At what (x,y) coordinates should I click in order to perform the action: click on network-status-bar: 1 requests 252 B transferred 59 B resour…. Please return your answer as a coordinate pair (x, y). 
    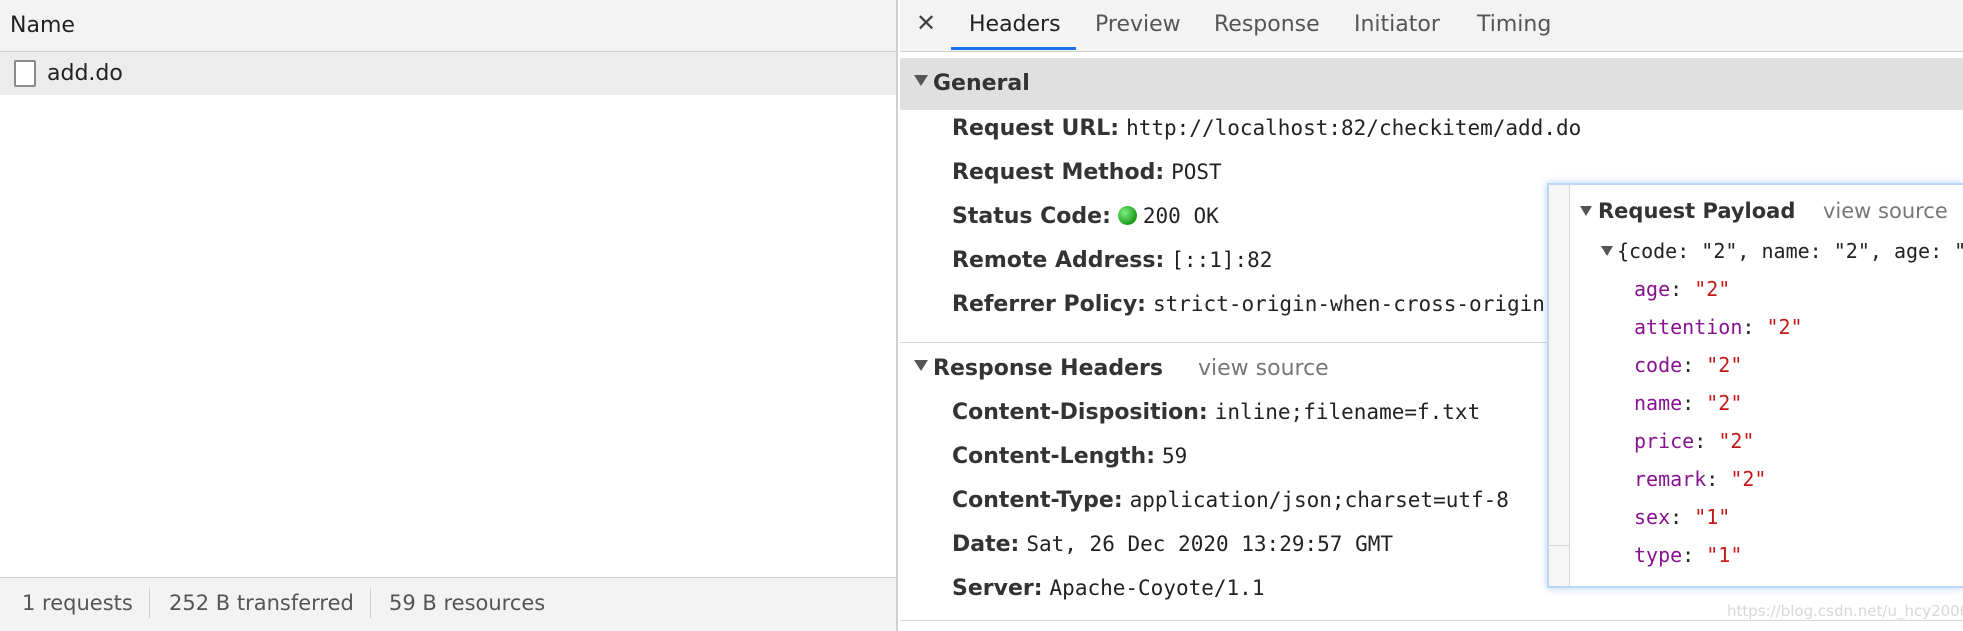
    Looking at the image, I should click on (448, 604).